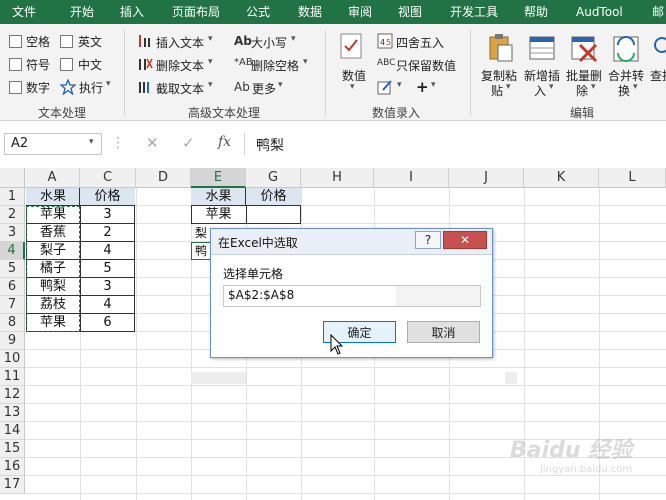 The height and width of the screenshot is (500, 666). I want to click on more-button: 更多, so click(264, 88).